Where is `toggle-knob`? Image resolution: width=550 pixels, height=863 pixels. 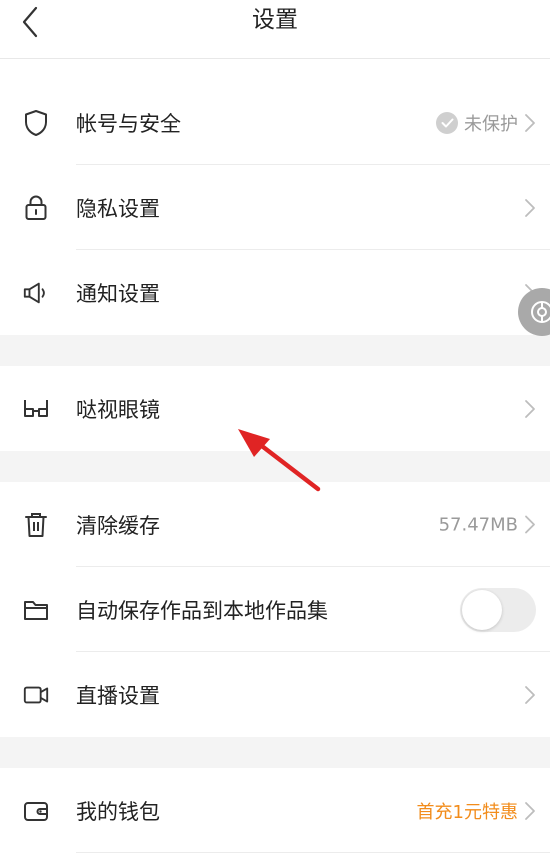 toggle-knob is located at coordinates (482, 609).